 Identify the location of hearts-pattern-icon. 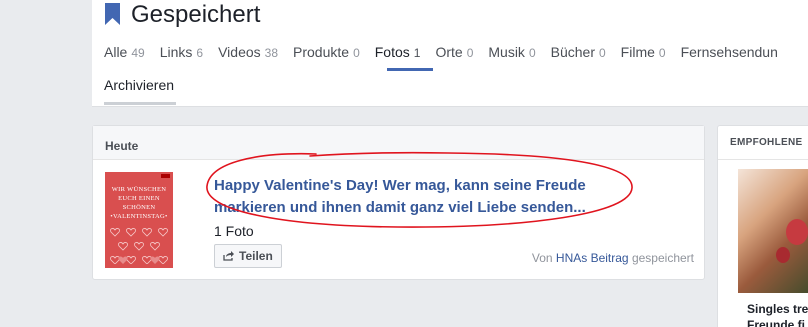
(139, 246).